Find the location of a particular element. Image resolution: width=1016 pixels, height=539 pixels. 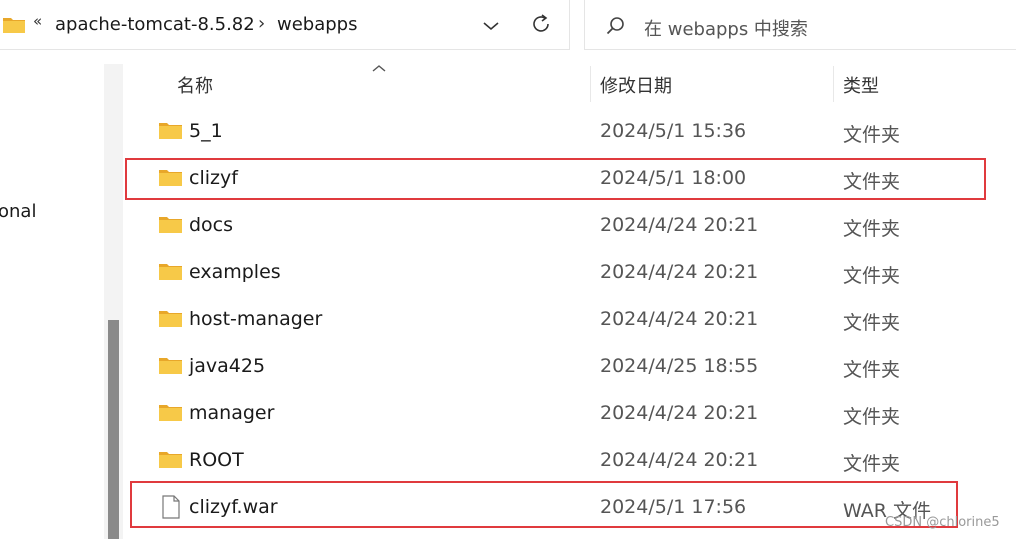

file-name: ROOT is located at coordinates (216, 460).